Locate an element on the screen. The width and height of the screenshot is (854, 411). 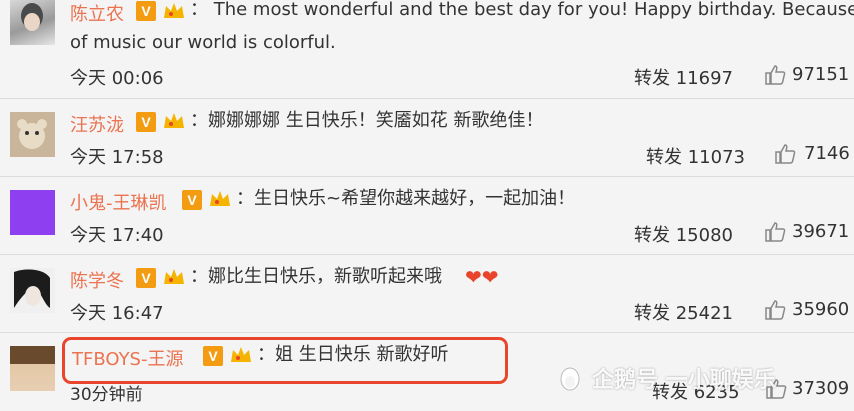
repost-button: 转发 25421 is located at coordinates (683, 312).